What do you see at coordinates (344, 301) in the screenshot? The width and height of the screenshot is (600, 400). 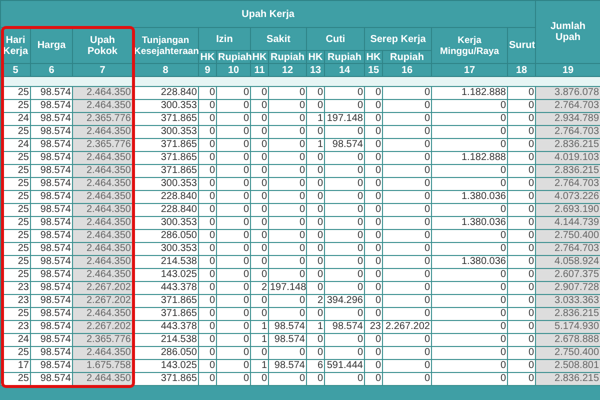 I see `table-cell: 394.296` at bounding box center [344, 301].